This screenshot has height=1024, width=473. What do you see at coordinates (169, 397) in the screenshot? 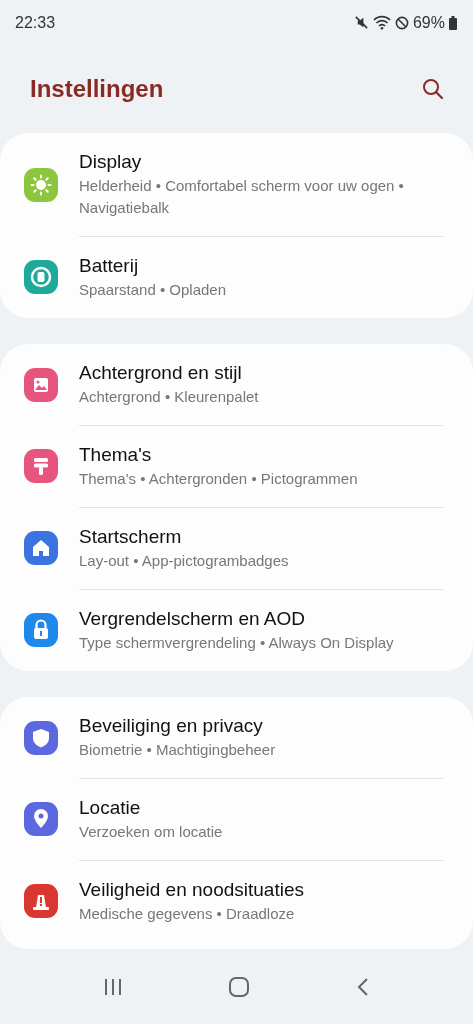
I see `item-subtitle: Achtergrond • Kleurenpalet` at bounding box center [169, 397].